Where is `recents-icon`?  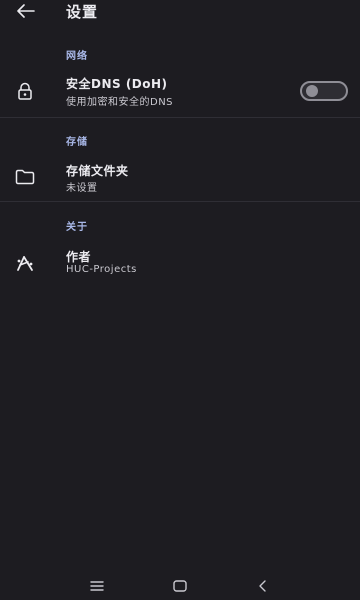
recents-icon is located at coordinates (97, 586).